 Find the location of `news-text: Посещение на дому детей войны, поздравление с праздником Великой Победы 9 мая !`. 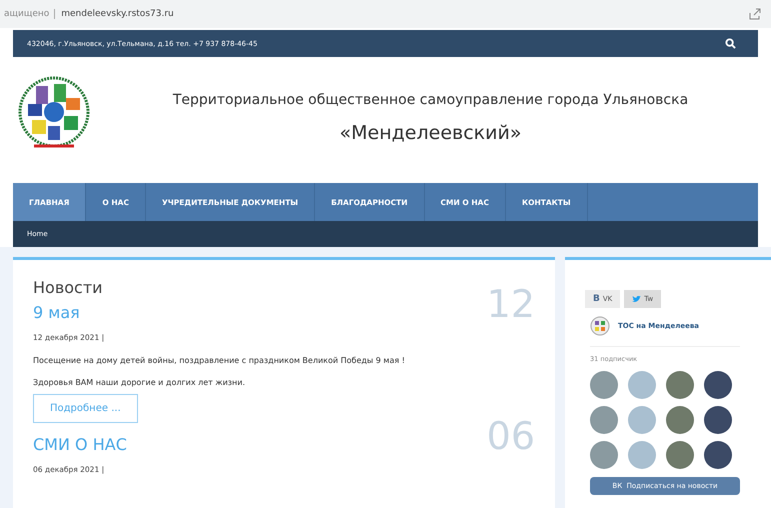

news-text: Посещение на дому детей войны, поздравление с праздником Великой Победы 9 мая ! is located at coordinates (219, 361).